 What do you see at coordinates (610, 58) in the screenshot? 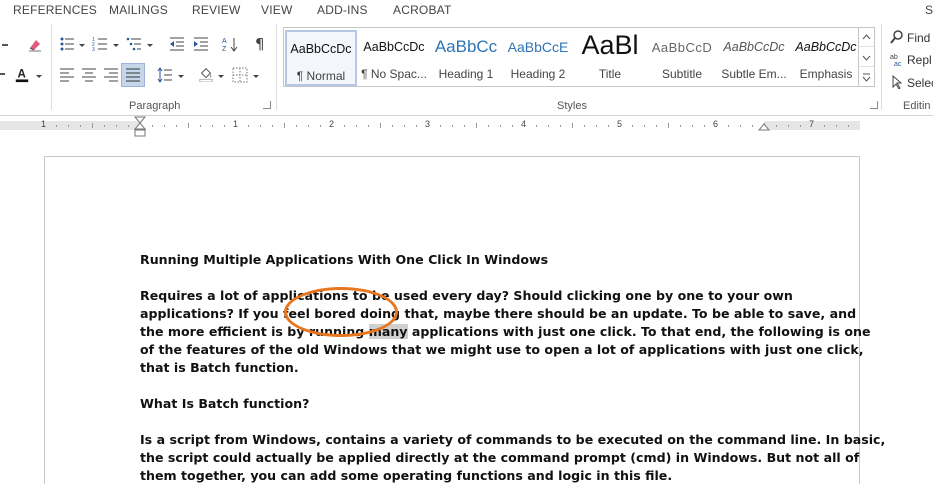
I see `style-title: AaBl Title` at bounding box center [610, 58].